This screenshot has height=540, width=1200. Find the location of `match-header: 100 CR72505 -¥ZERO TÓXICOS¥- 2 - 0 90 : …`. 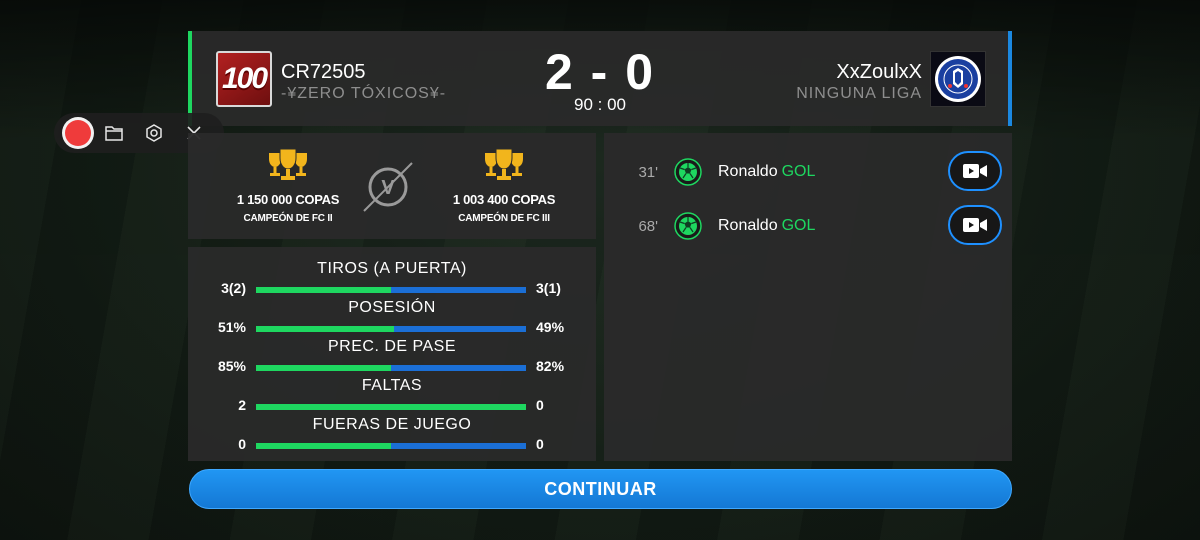

match-header: 100 CR72505 -¥ZERO TÓXICOS¥- 2 - 0 90 : … is located at coordinates (600, 78).